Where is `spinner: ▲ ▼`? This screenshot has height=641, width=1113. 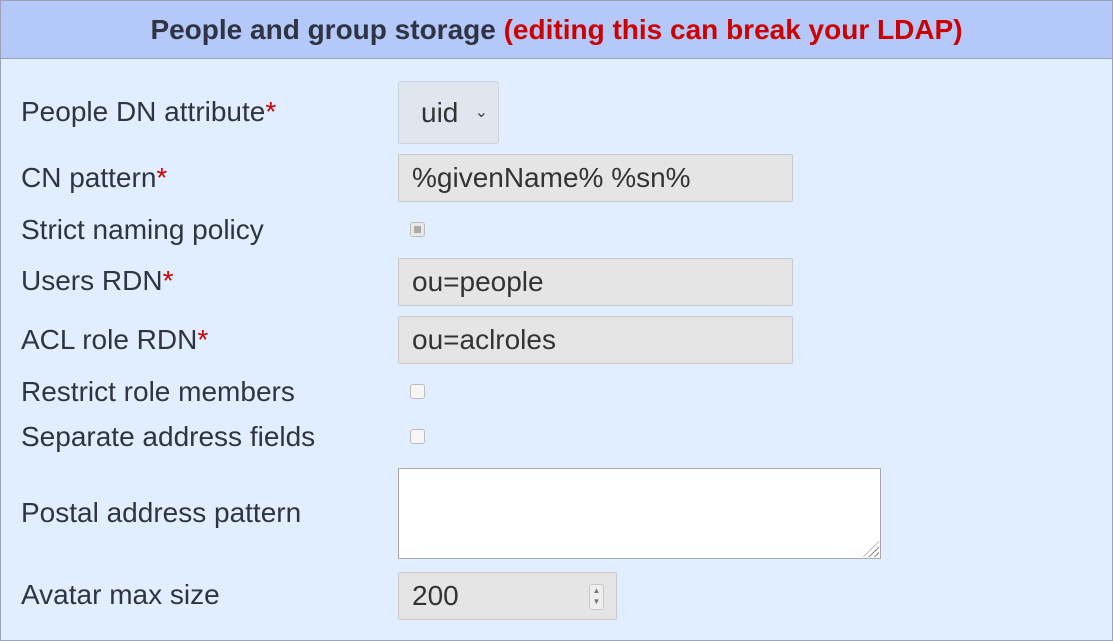
spinner: ▲ ▼ is located at coordinates (596, 597).